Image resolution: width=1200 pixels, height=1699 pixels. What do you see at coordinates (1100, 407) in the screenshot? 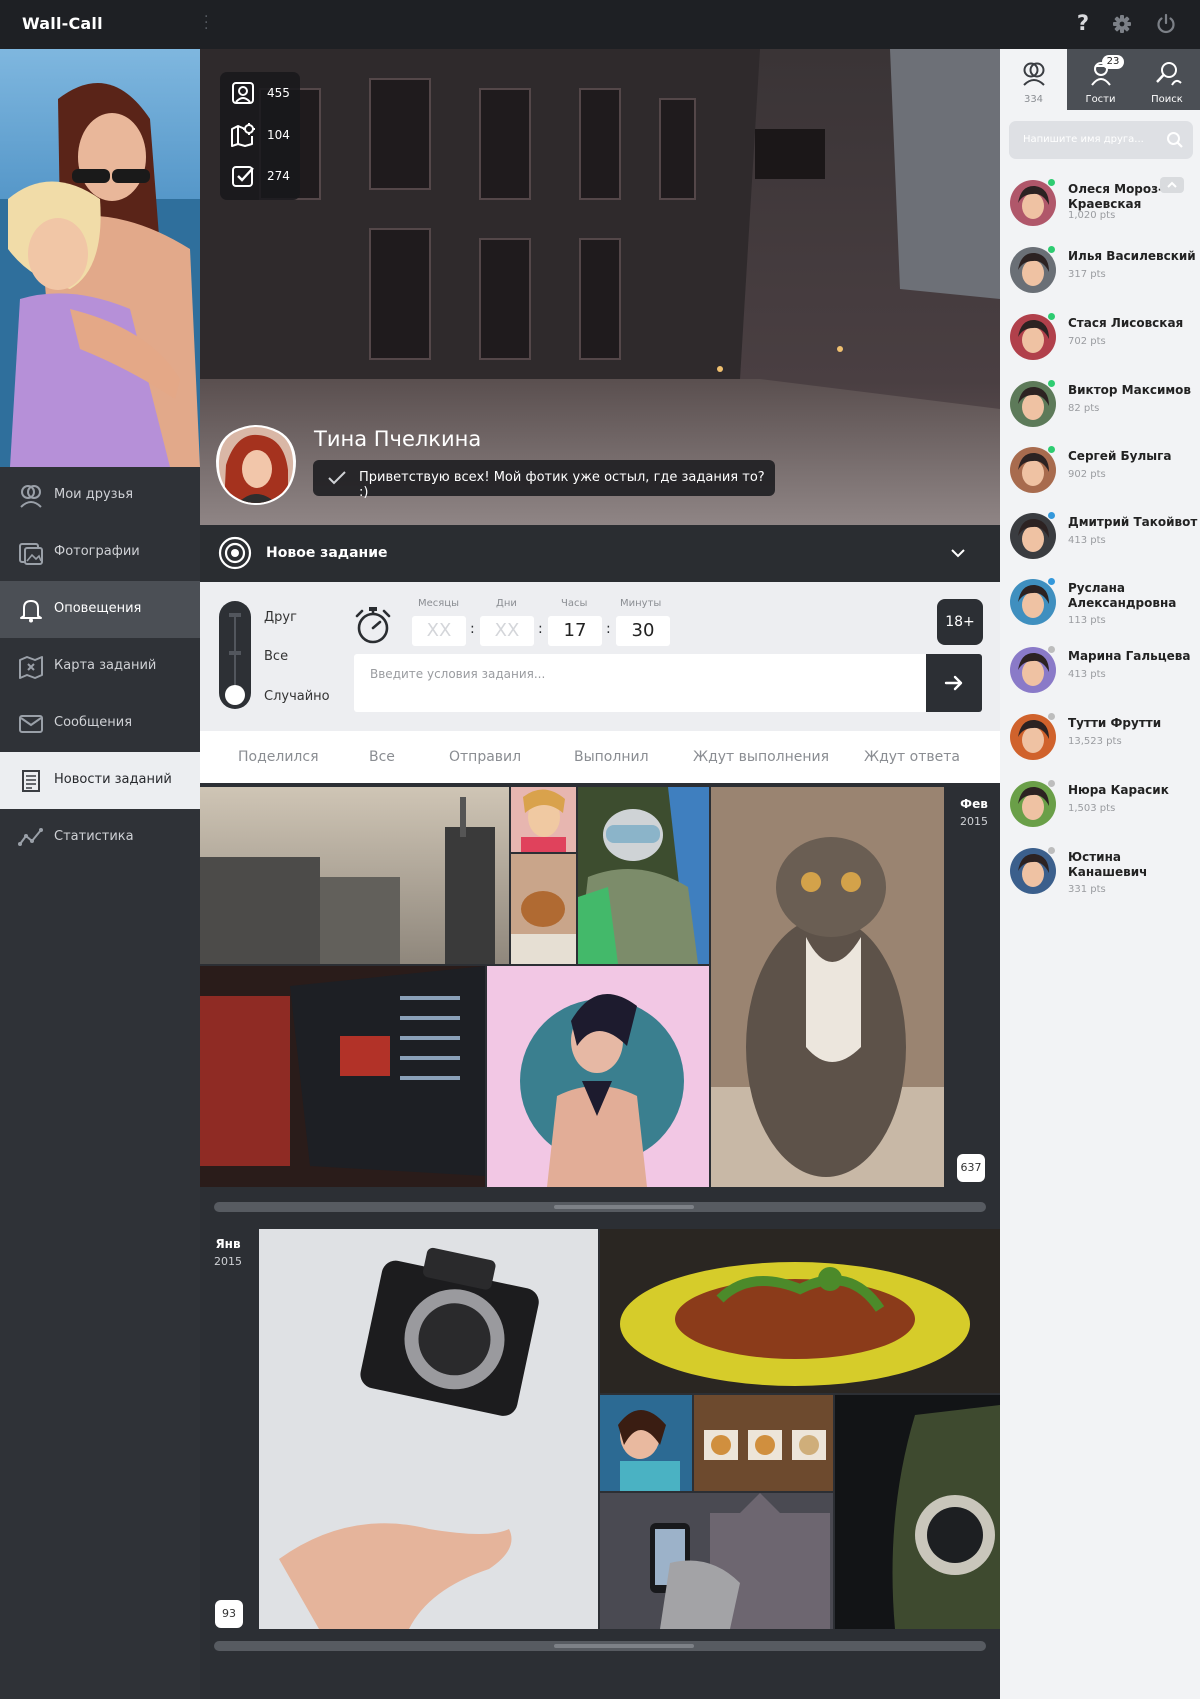
I see `friend-item: Виктор Максимов 82 pts` at bounding box center [1100, 407].